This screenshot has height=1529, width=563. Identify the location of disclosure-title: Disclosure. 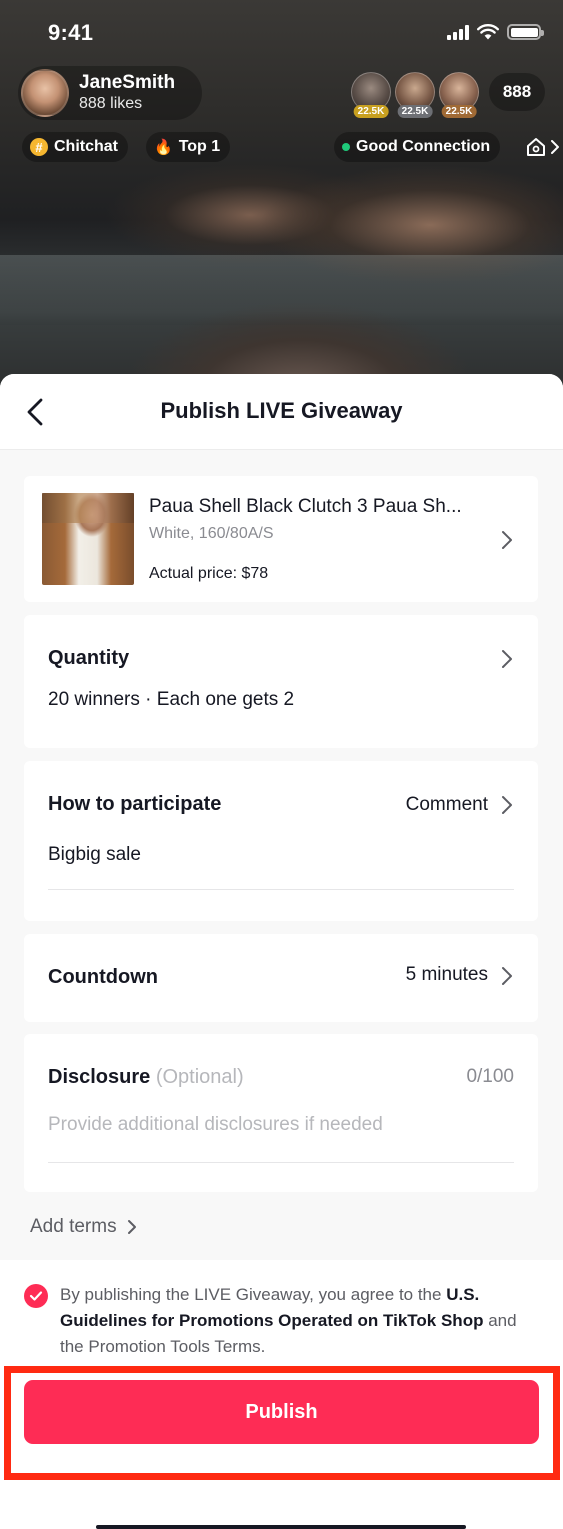
(99, 1077).